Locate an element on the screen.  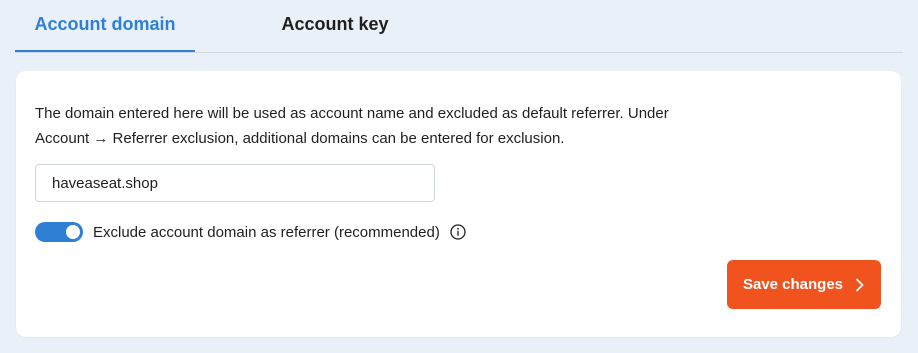
chevron-right-icon is located at coordinates (860, 285).